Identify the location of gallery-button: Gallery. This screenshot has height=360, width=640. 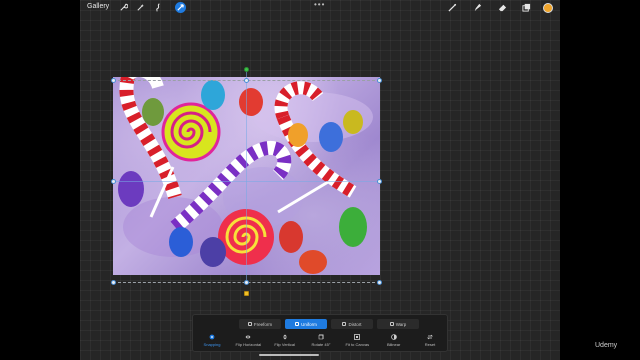
(98, 6).